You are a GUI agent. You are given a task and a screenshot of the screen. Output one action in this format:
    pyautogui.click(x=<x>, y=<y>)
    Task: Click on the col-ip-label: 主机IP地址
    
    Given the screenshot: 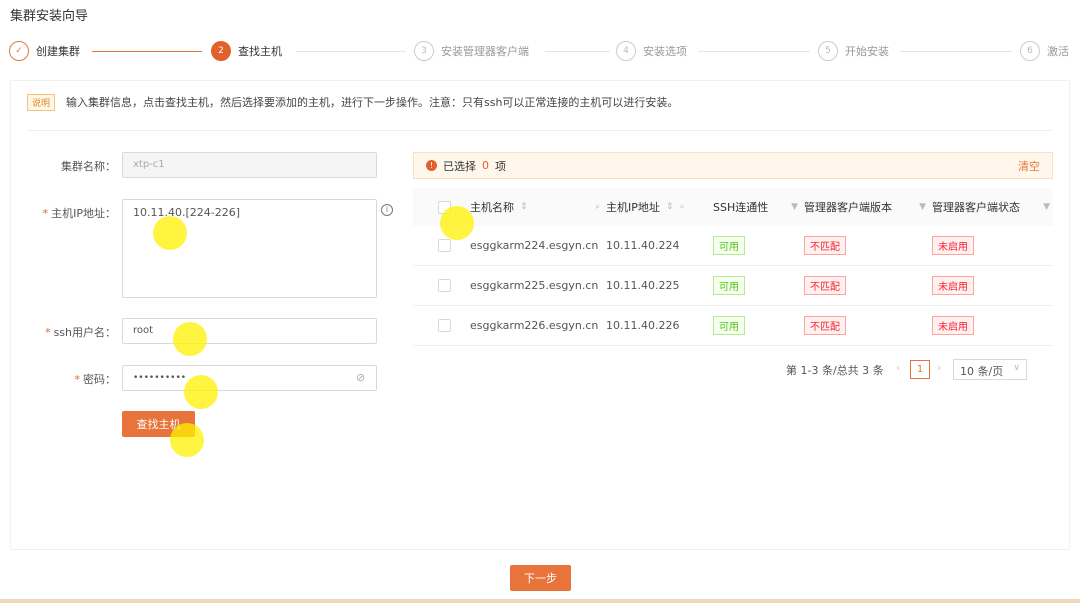 What is the action you would take?
    pyautogui.click(x=633, y=207)
    